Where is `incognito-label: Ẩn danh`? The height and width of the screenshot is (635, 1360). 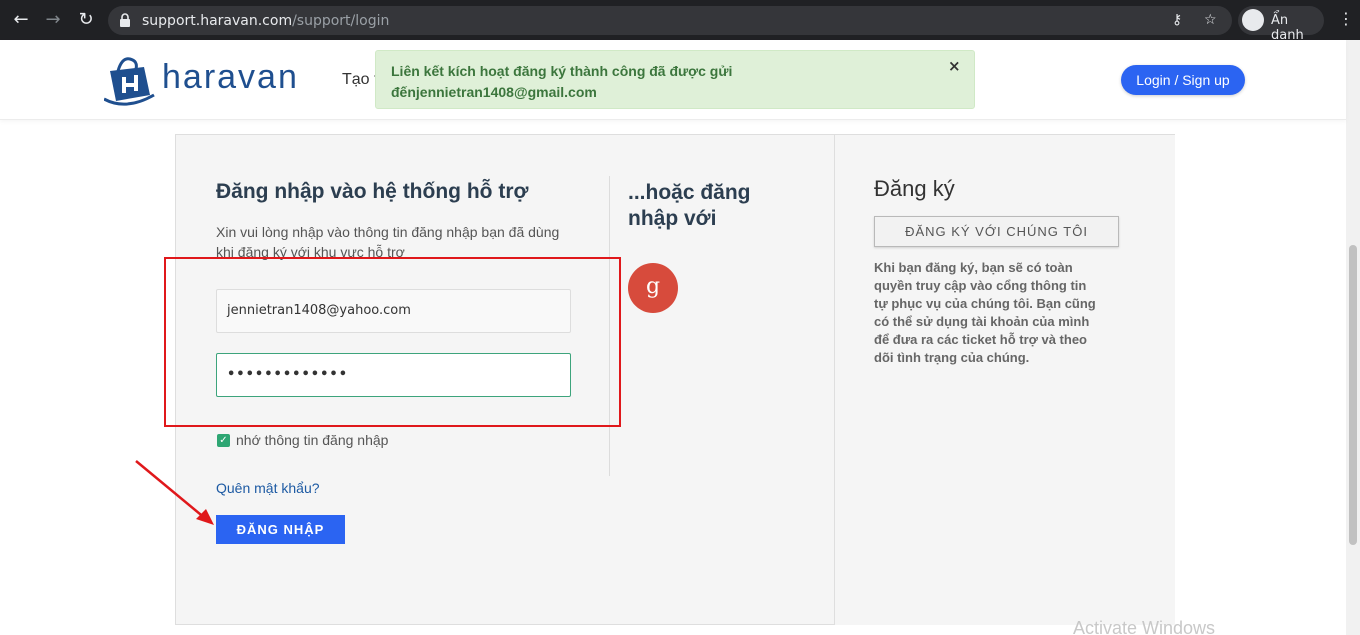
incognito-label: Ẩn danh is located at coordinates (1287, 28).